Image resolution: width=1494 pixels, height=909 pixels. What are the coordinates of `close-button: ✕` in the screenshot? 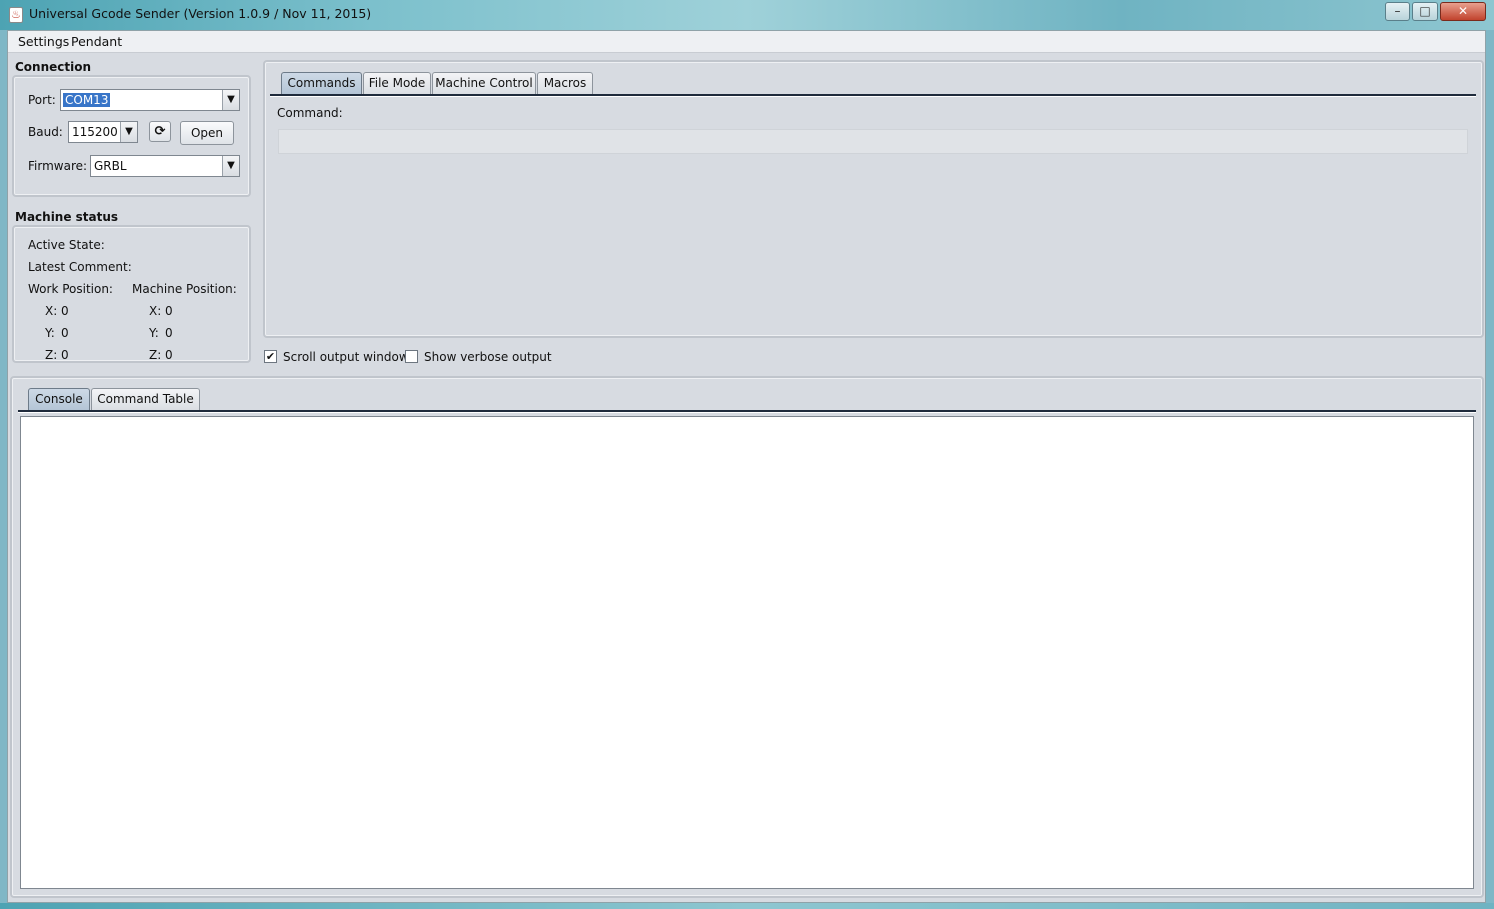 It's located at (1463, 11).